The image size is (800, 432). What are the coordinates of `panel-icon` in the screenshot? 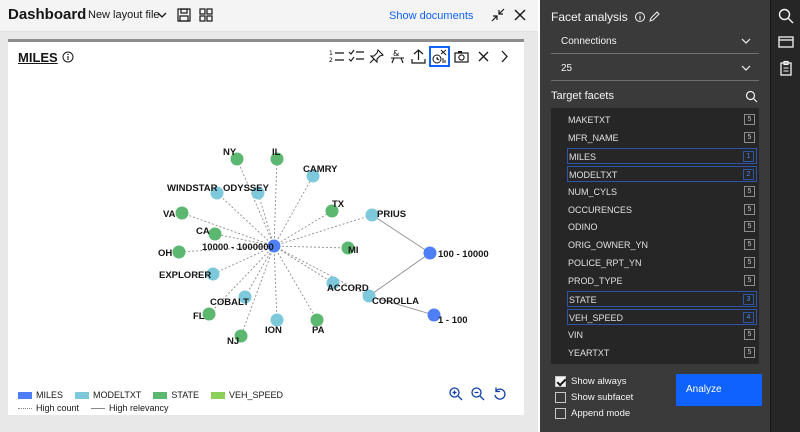 It's located at (786, 42).